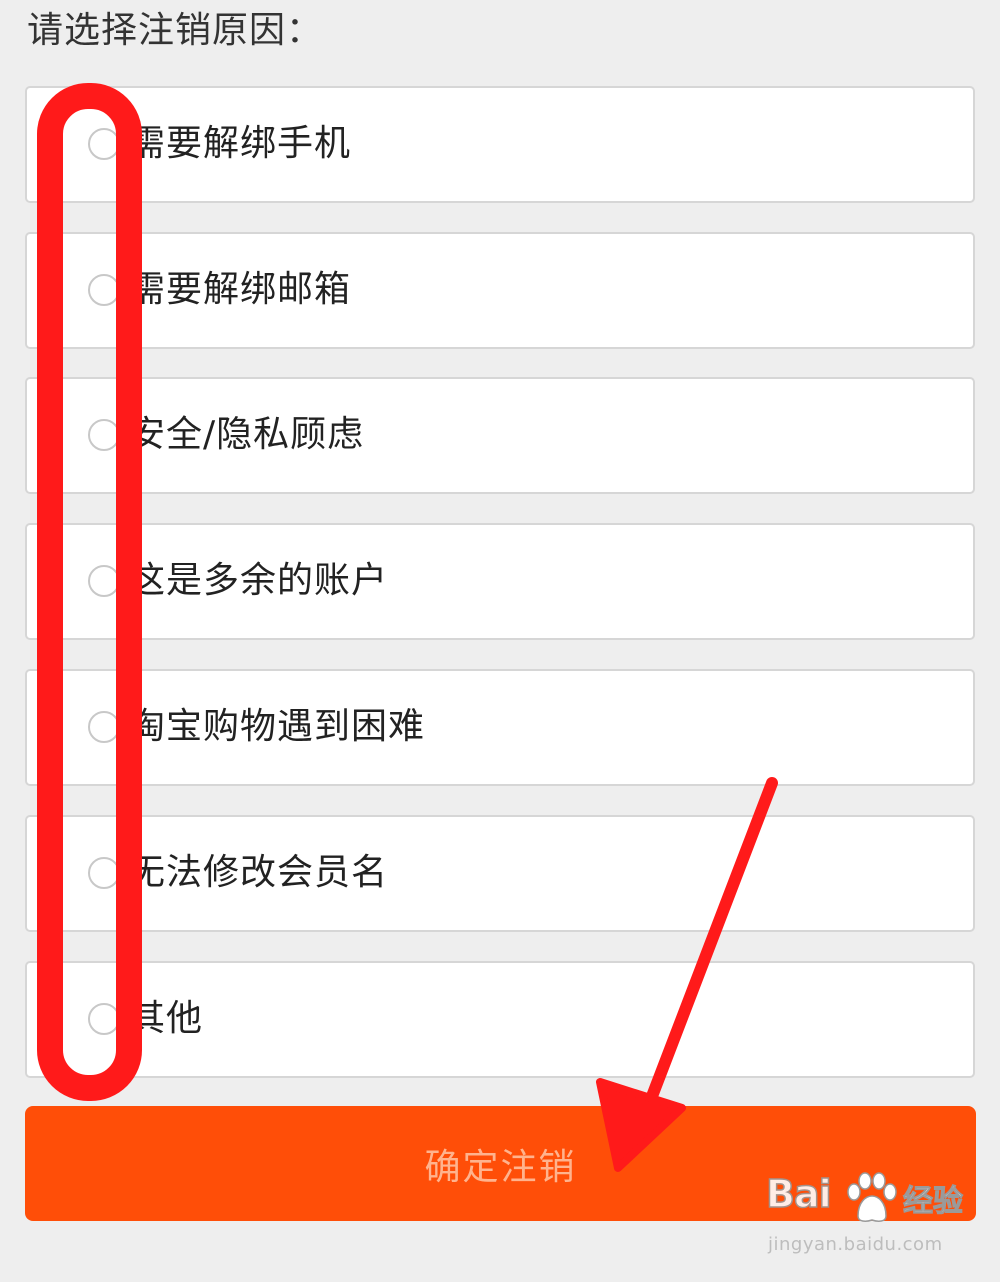 This screenshot has height=1282, width=1000. I want to click on reason-option-shopping-difficulty: 淘宝购物遇到困难, so click(500, 727).